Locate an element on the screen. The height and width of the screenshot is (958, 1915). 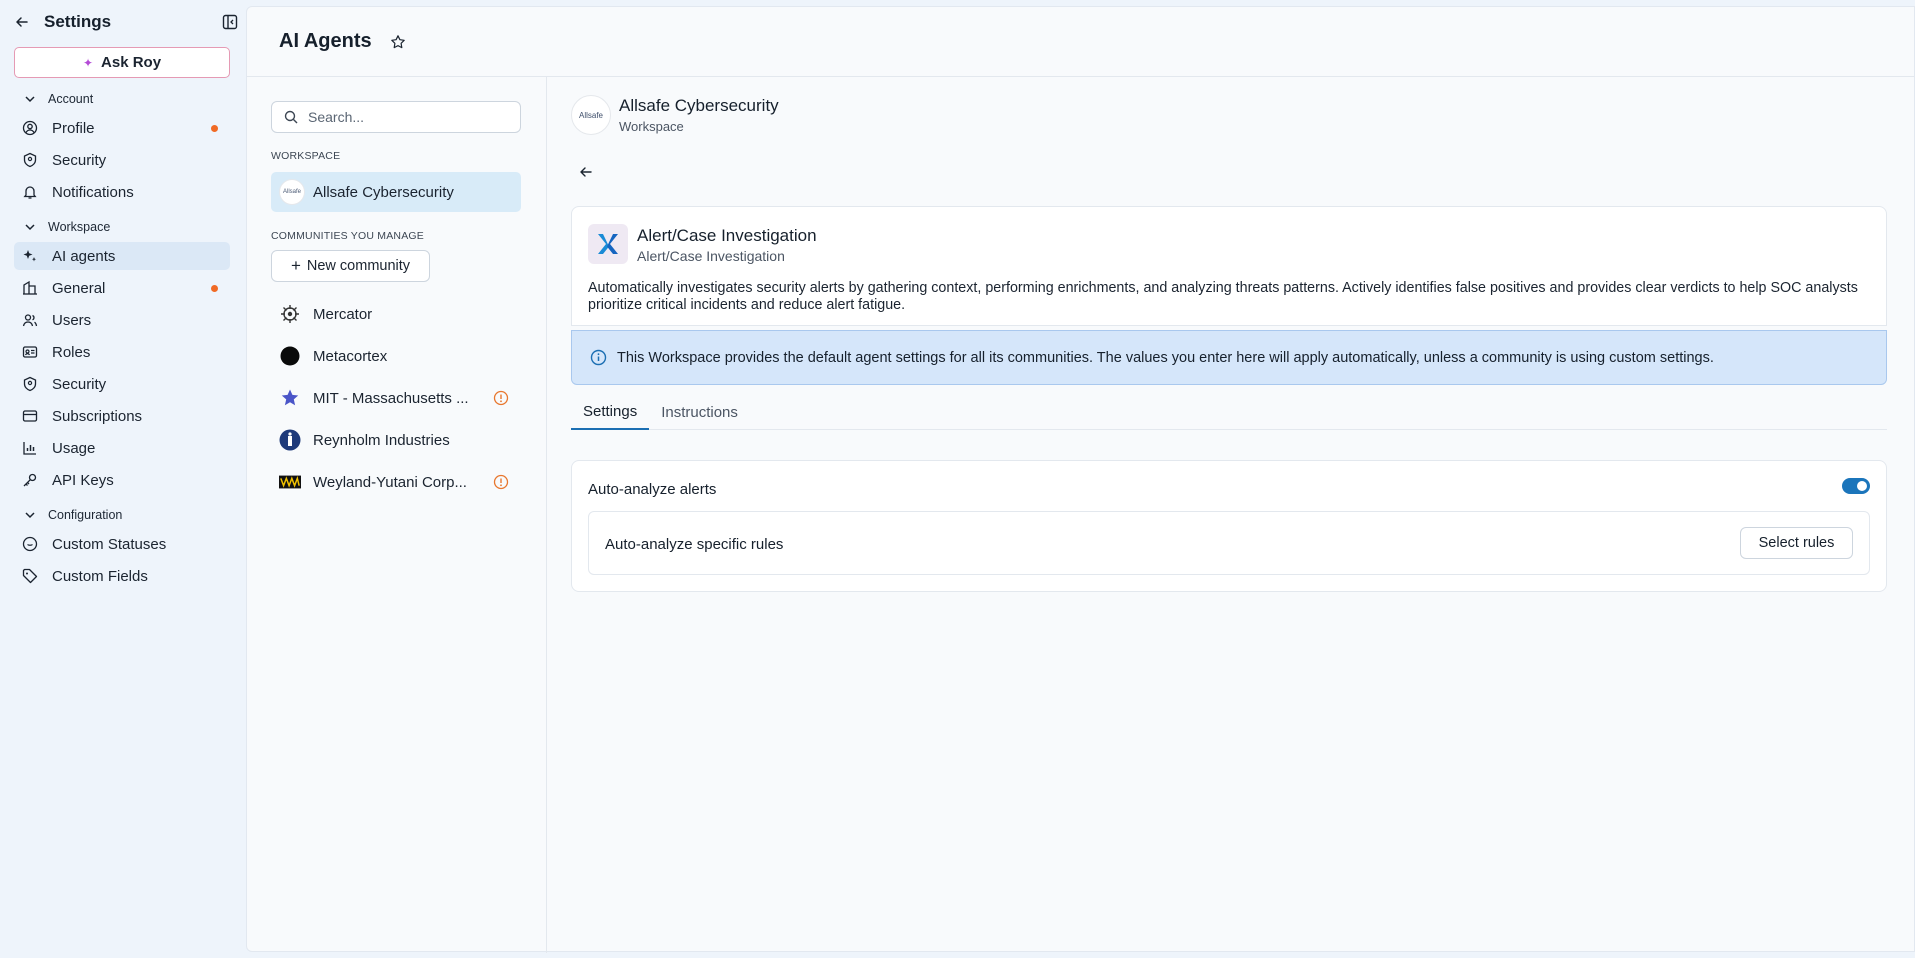
ask-roy-button: ✦ Ask Roy is located at coordinates (122, 62).